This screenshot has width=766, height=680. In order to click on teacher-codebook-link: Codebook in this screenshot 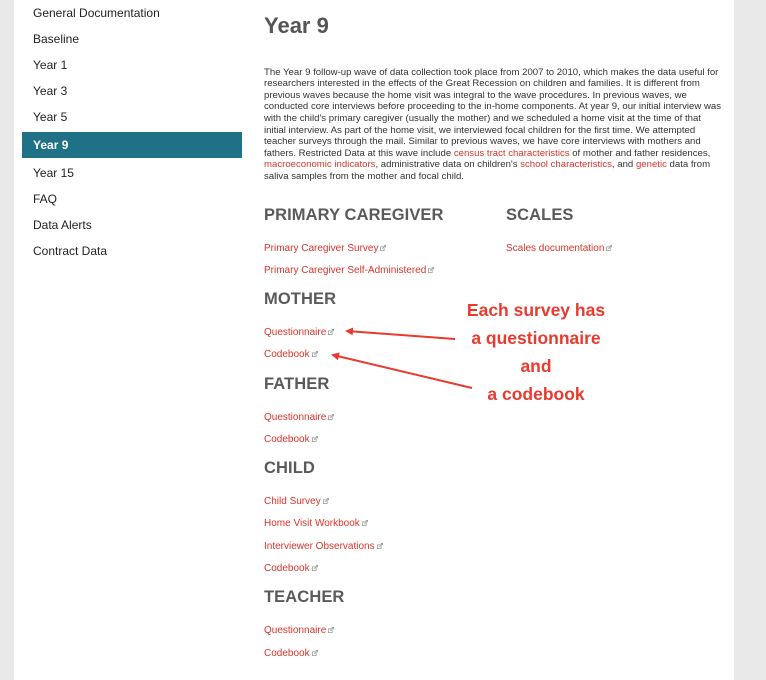, I will do `click(291, 653)`.